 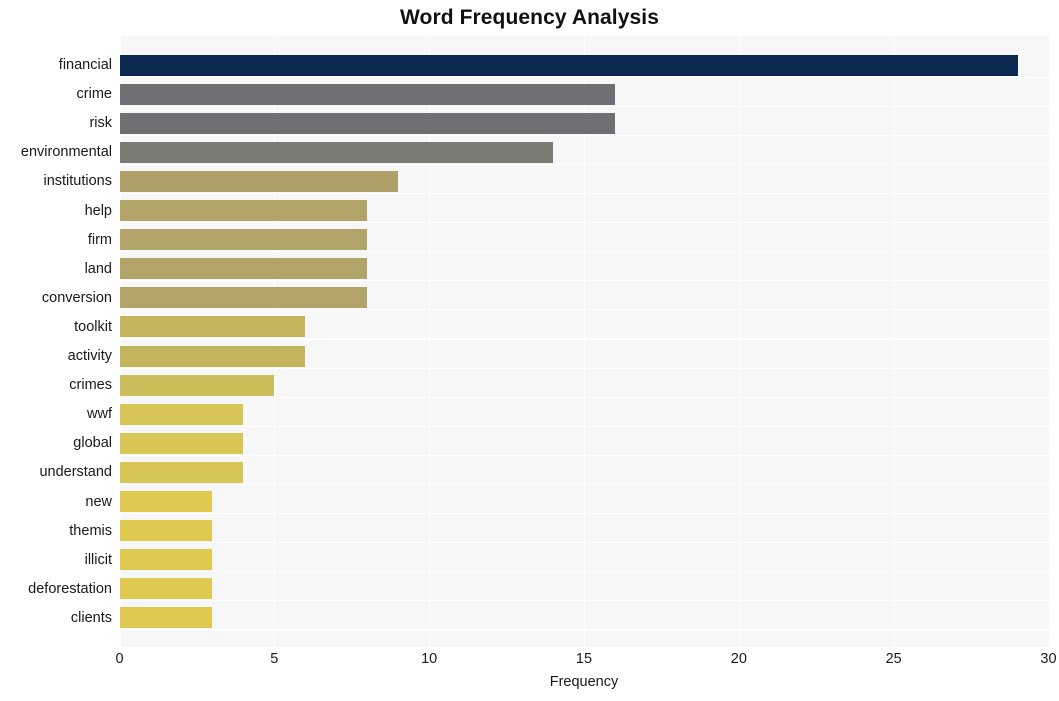 What do you see at coordinates (1048, 659) in the screenshot?
I see `x-tick-label-30: 30` at bounding box center [1048, 659].